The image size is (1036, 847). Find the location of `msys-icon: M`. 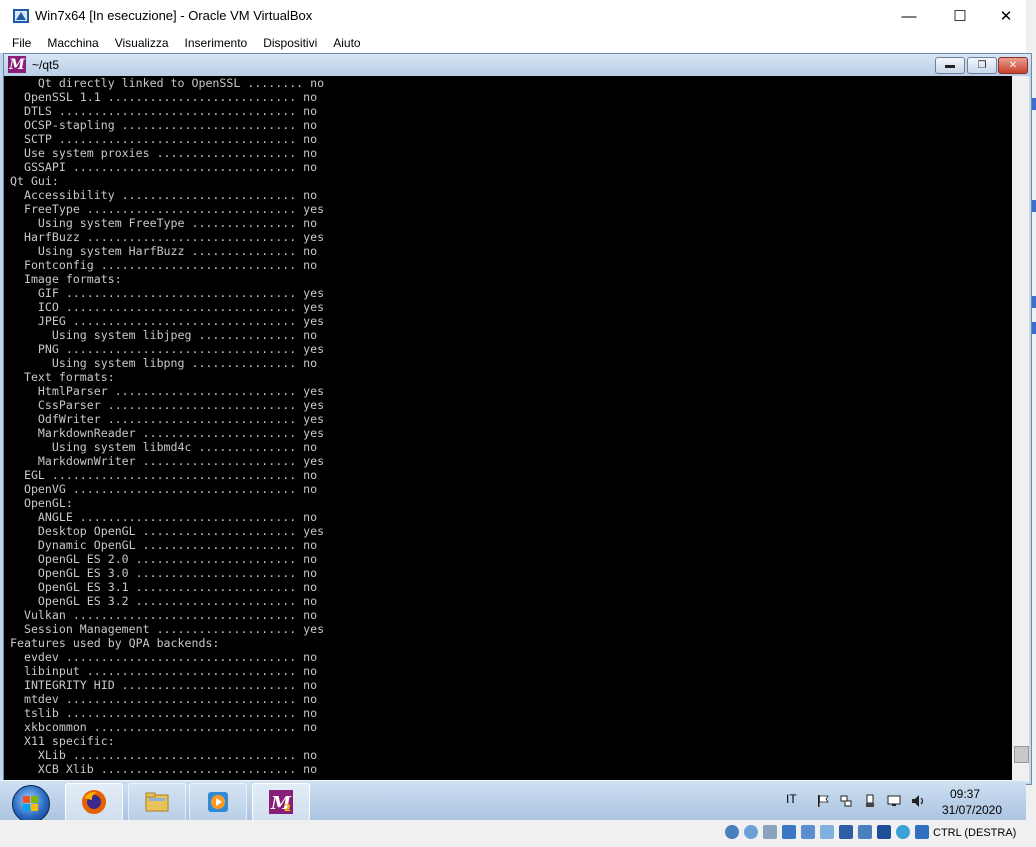

msys-icon: M is located at coordinates (17, 64).